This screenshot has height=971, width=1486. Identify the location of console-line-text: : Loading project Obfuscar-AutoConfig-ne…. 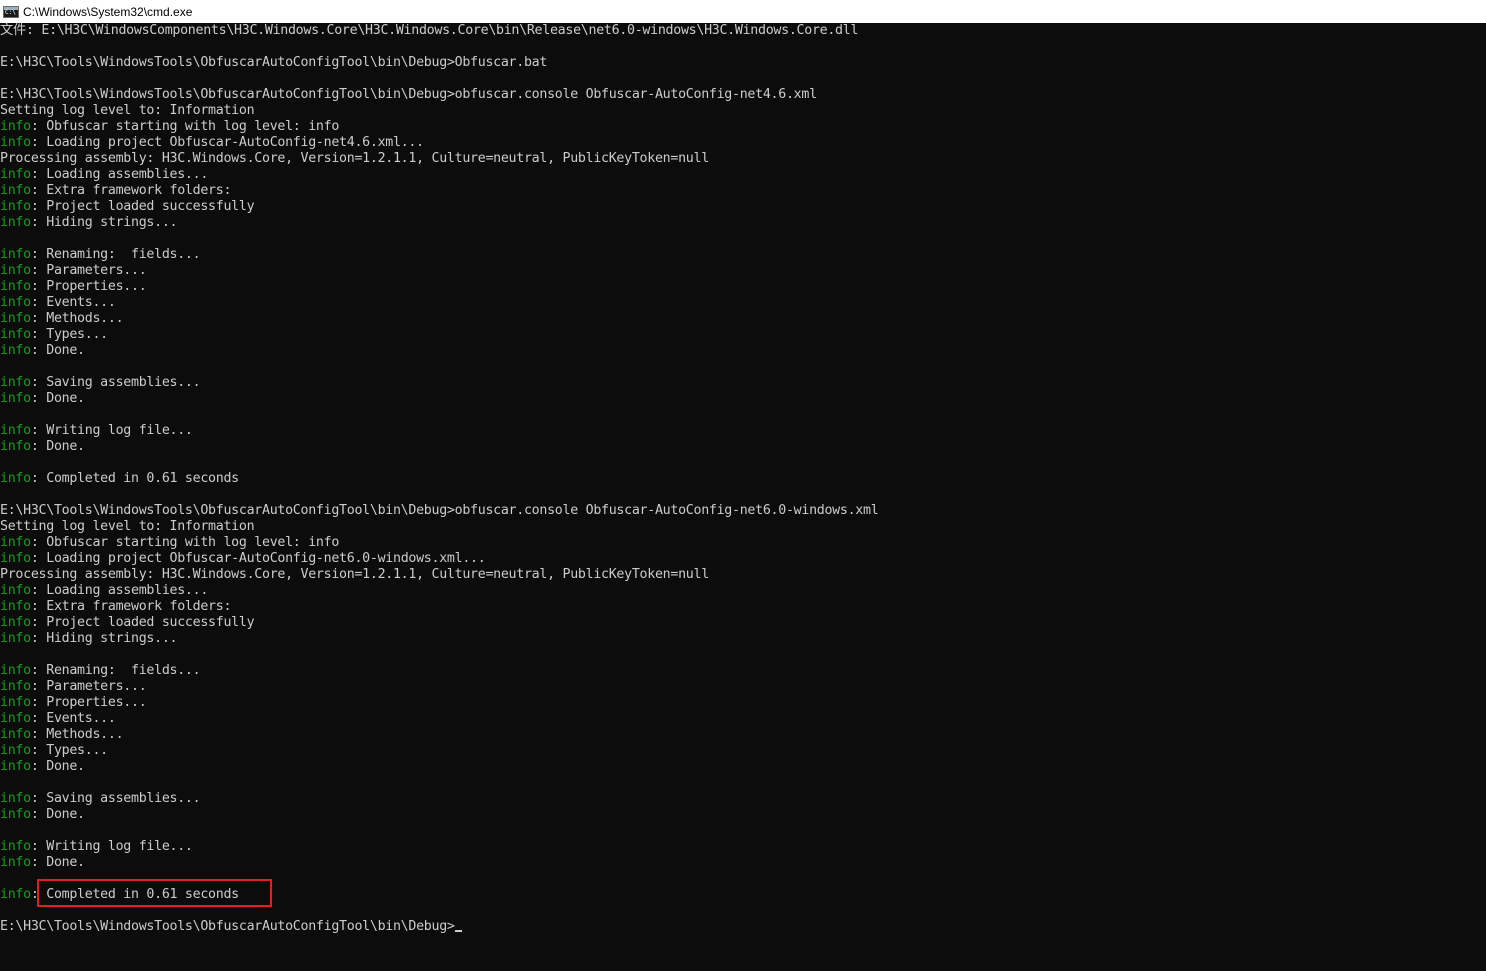
(227, 142).